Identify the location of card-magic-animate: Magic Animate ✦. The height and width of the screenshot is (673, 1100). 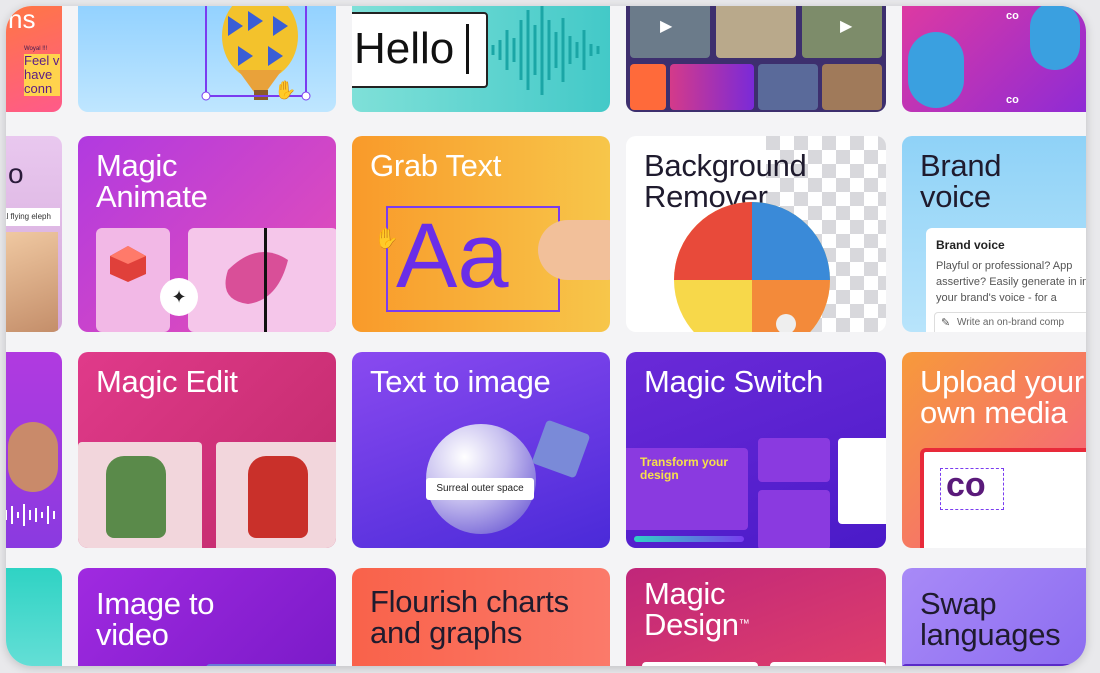
(207, 234).